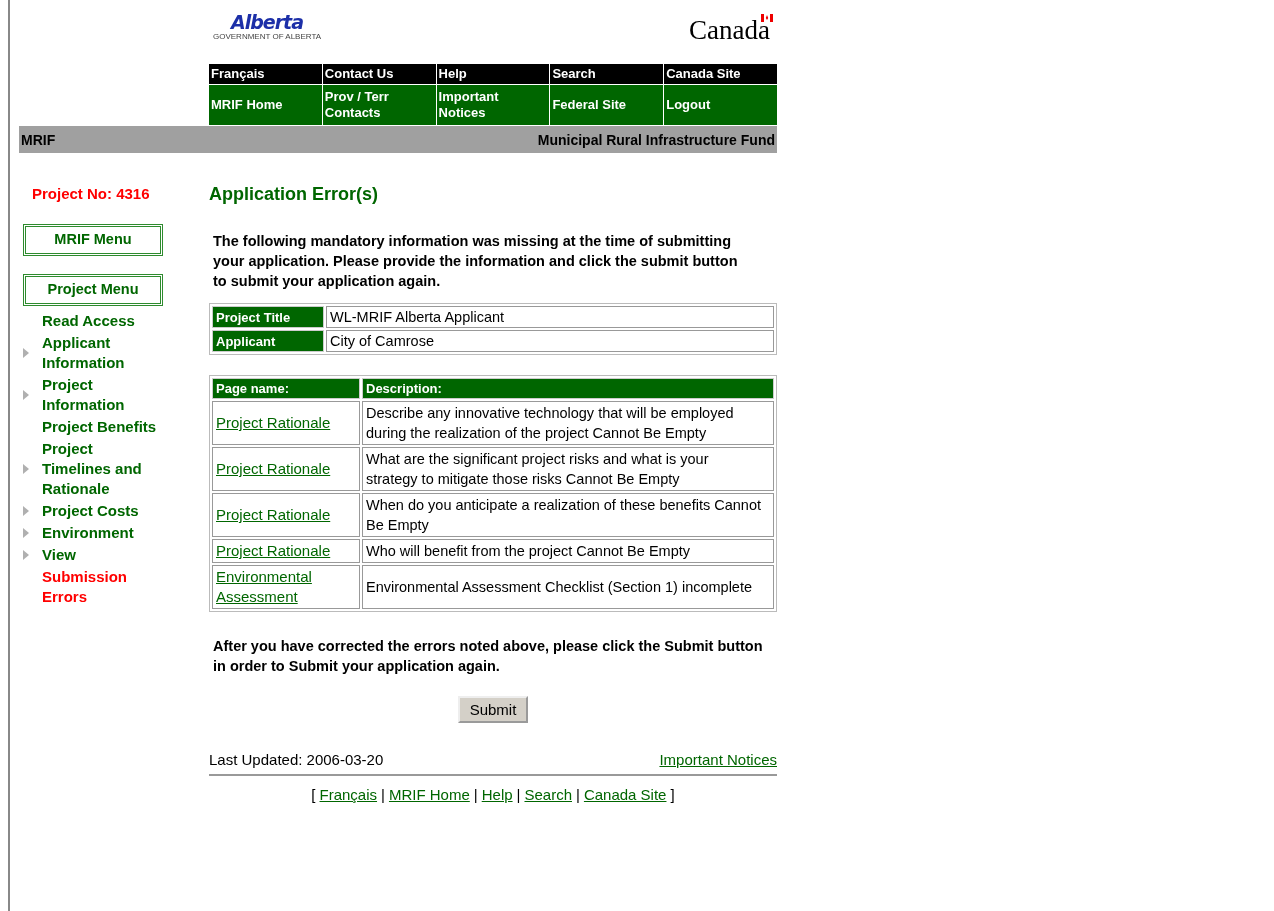 This screenshot has width=1274, height=911. I want to click on field-label: Applicant, so click(268, 341).